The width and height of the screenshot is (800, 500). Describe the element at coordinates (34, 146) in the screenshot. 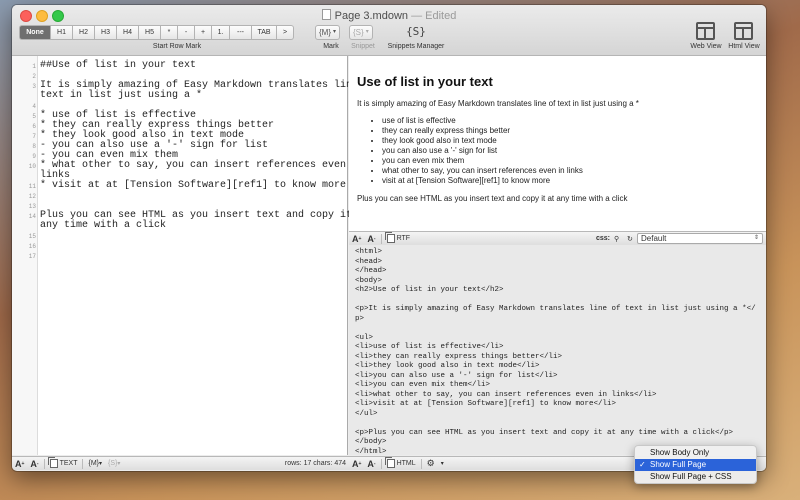

I see `line-number: 8` at that location.